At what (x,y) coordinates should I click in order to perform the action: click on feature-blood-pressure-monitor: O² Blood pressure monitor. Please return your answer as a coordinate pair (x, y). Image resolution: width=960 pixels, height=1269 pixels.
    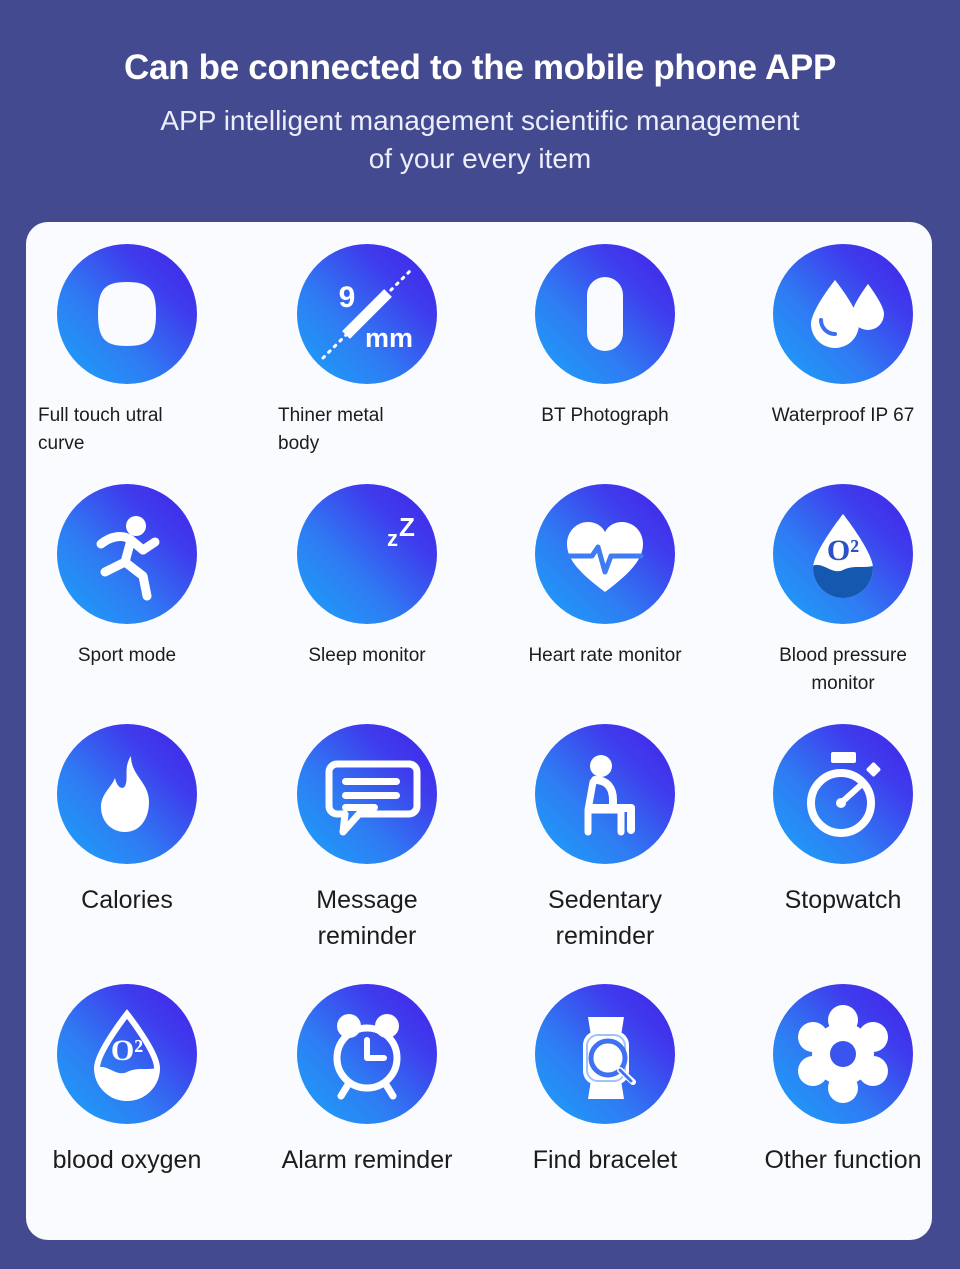
    Looking at the image, I should click on (843, 590).